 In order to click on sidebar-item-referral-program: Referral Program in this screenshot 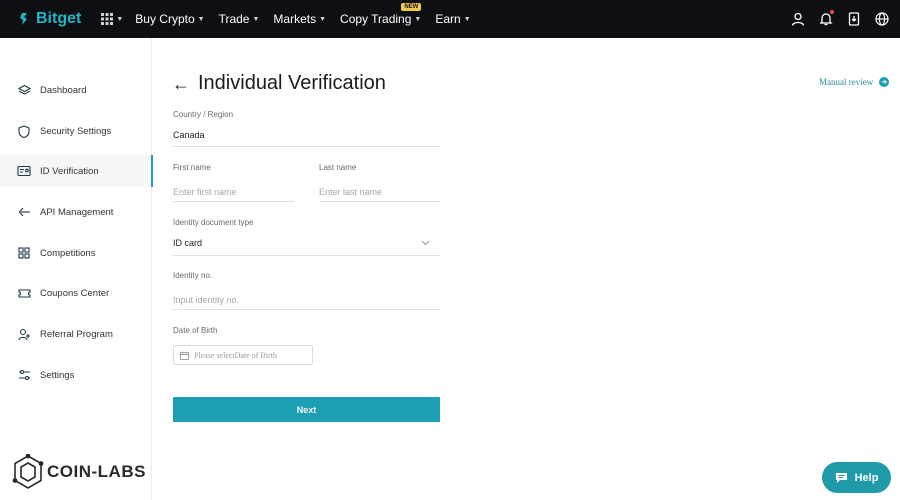, I will do `click(76, 334)`.